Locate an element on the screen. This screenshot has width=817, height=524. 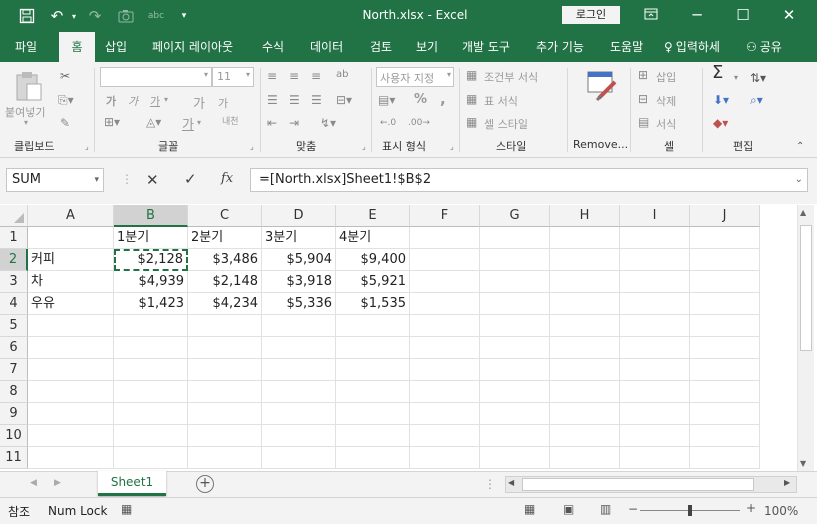
find-select-icon: ⌕▾ is located at coordinates (756, 100).